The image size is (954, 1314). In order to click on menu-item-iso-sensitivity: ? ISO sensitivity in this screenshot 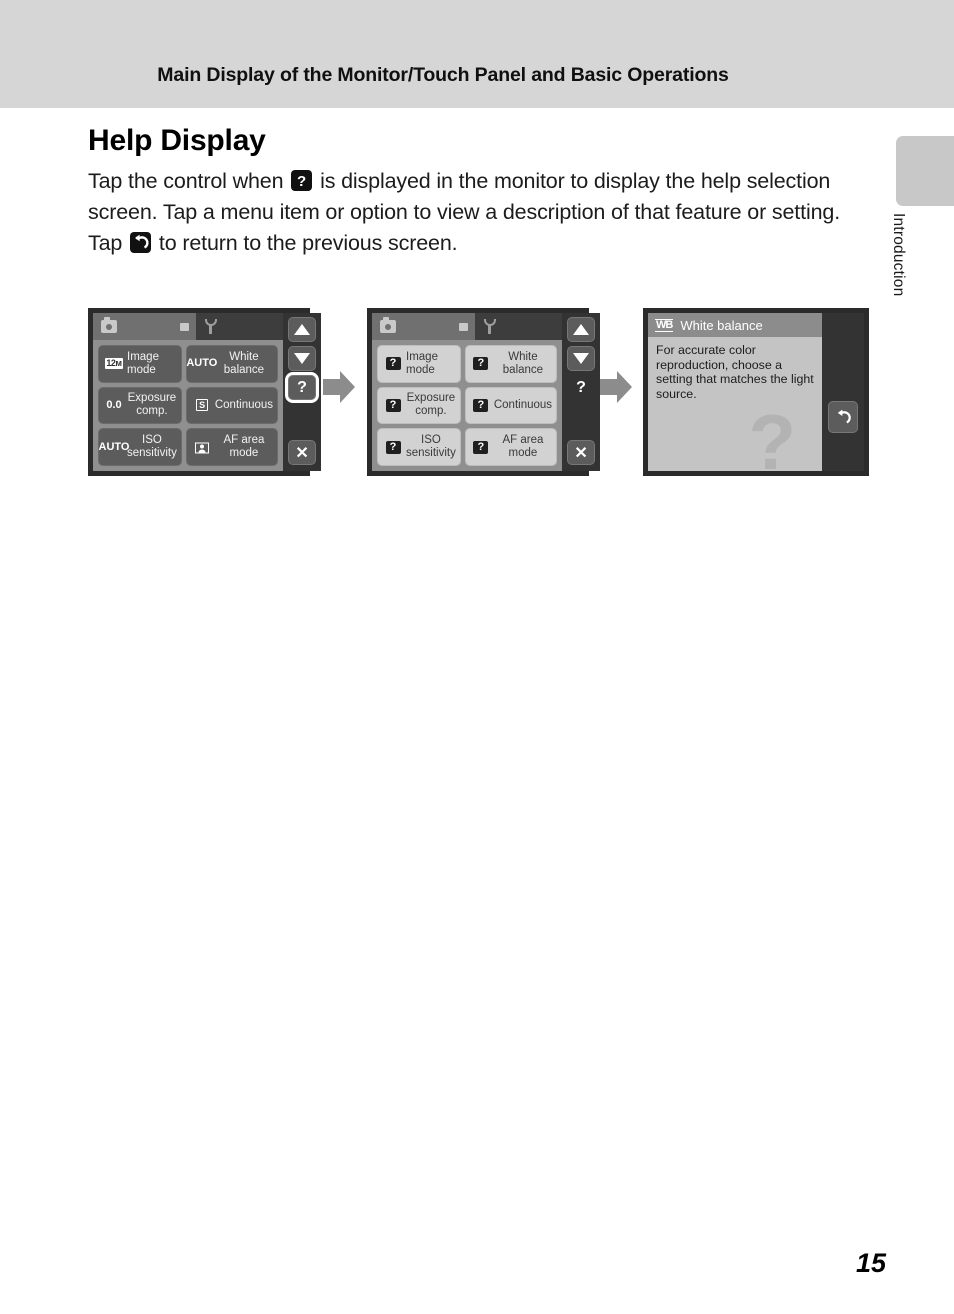, I will do `click(419, 447)`.